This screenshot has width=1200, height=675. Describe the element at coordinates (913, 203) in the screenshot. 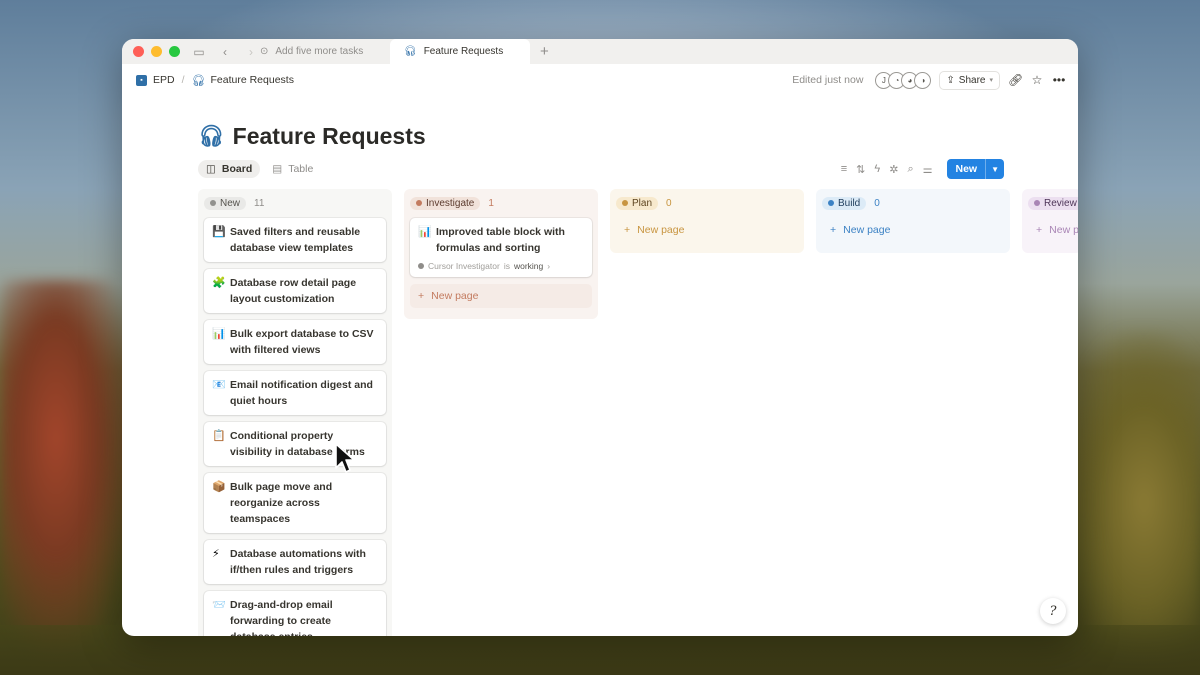

I see `column-header: Build 0` at that location.